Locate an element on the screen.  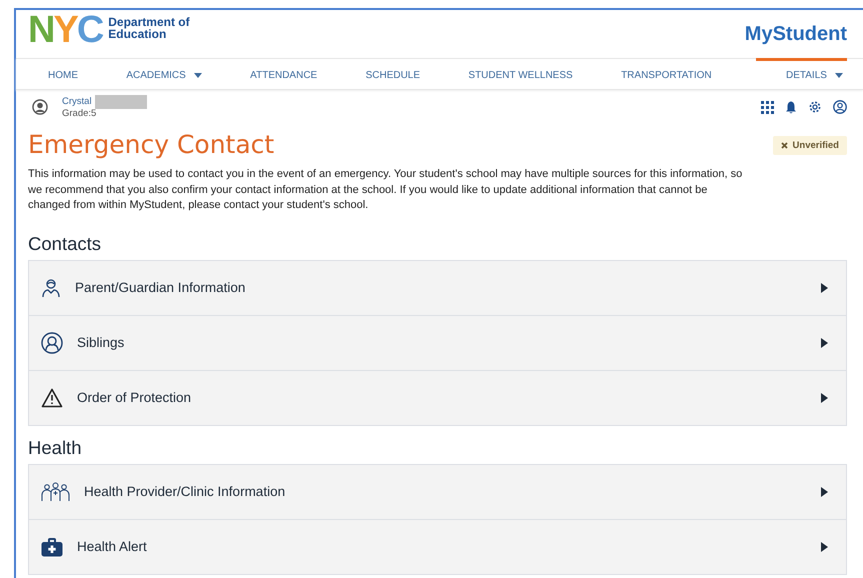
siblings-icon is located at coordinates (52, 343).